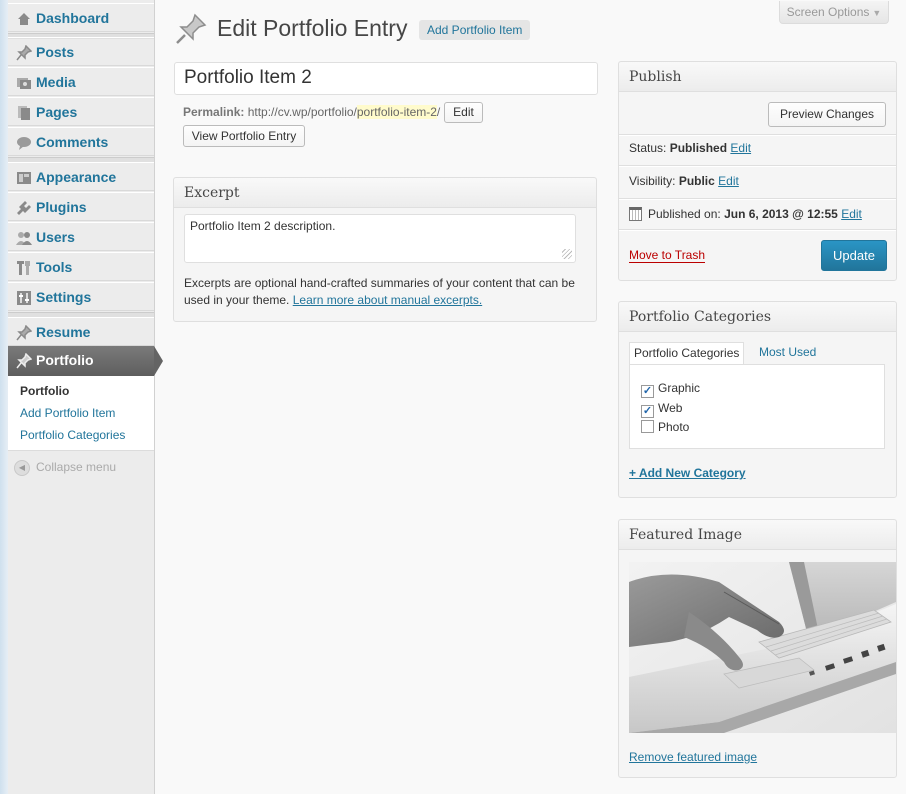  Describe the element at coordinates (73, 18) in the screenshot. I see `sidebar-item-label: Dashboard` at that location.